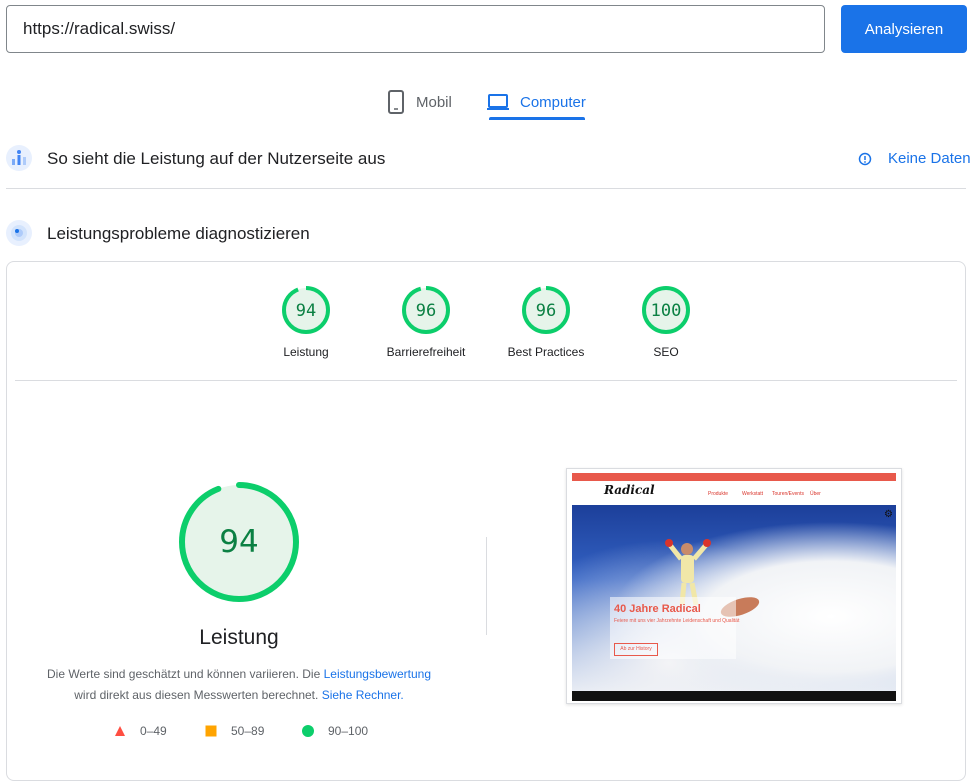 The height and width of the screenshot is (781, 973). Describe the element at coordinates (153, 731) in the screenshot. I see `legend-fail-label: 0–49` at that location.